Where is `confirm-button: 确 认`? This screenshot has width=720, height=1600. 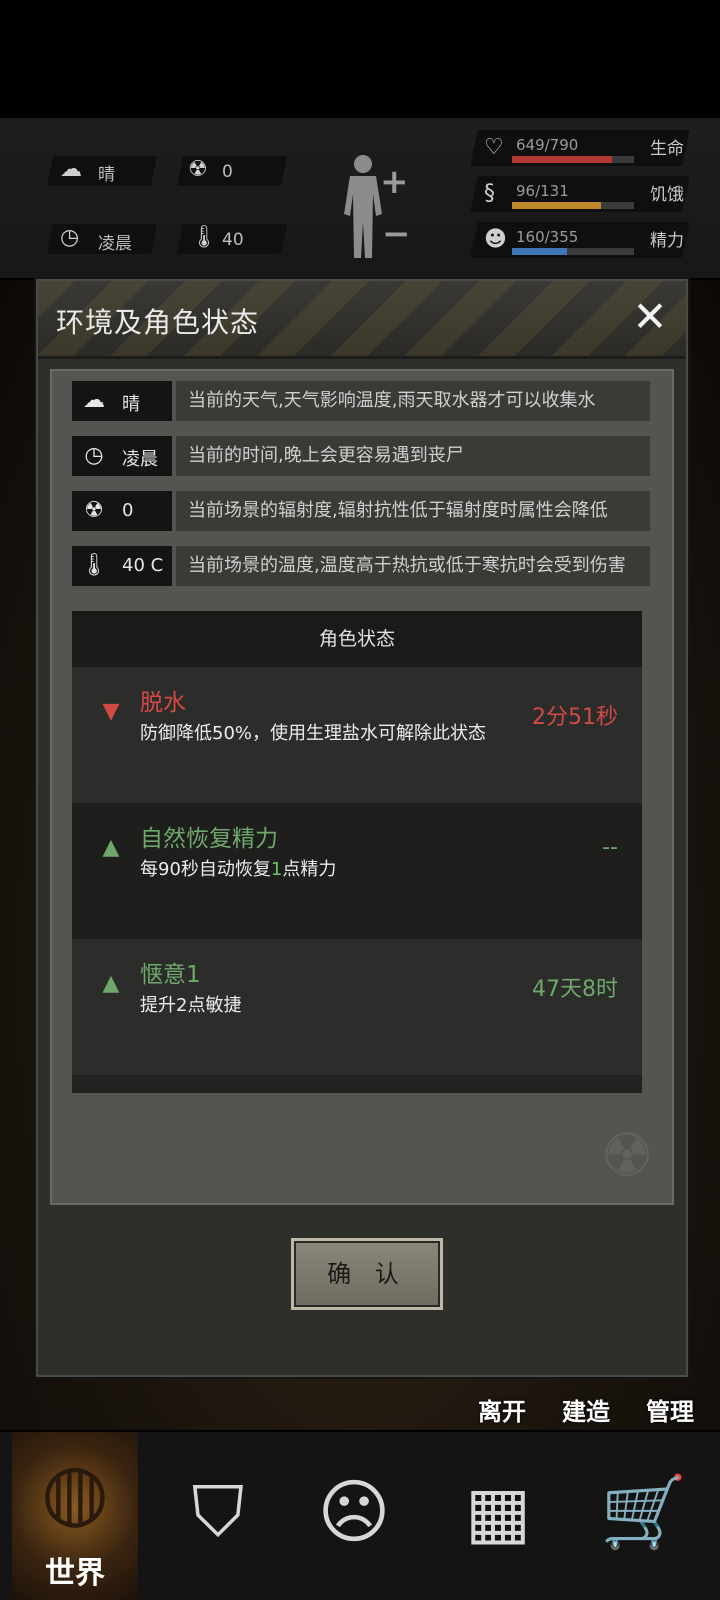 confirm-button: 确 认 is located at coordinates (367, 1274).